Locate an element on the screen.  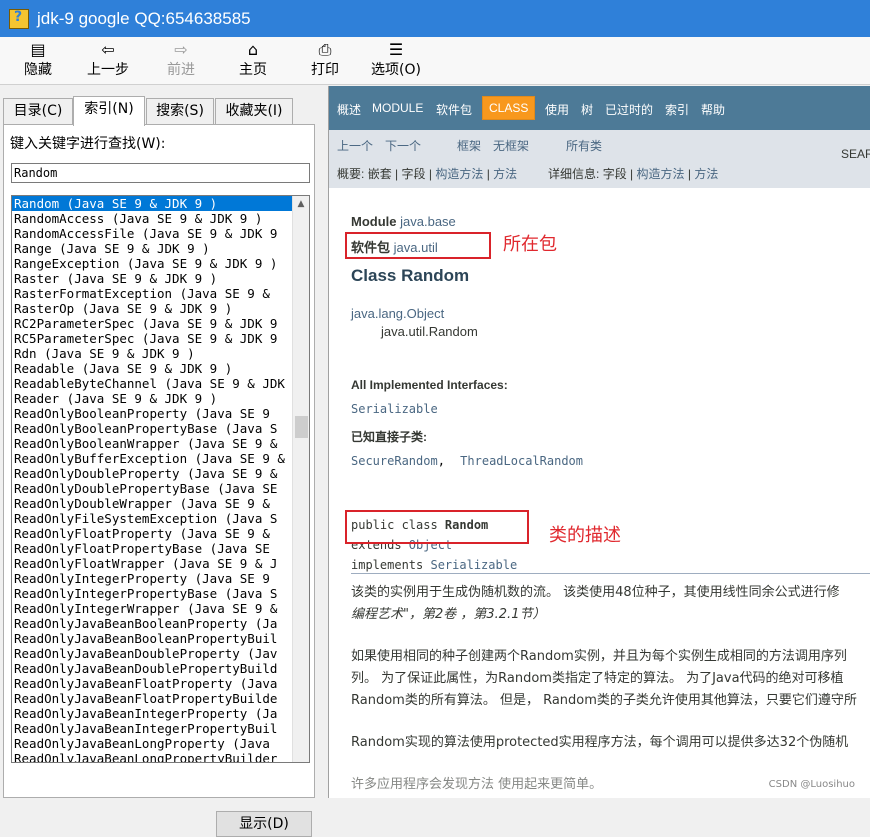
display-button: 显示(D) is located at coordinates (264, 824).